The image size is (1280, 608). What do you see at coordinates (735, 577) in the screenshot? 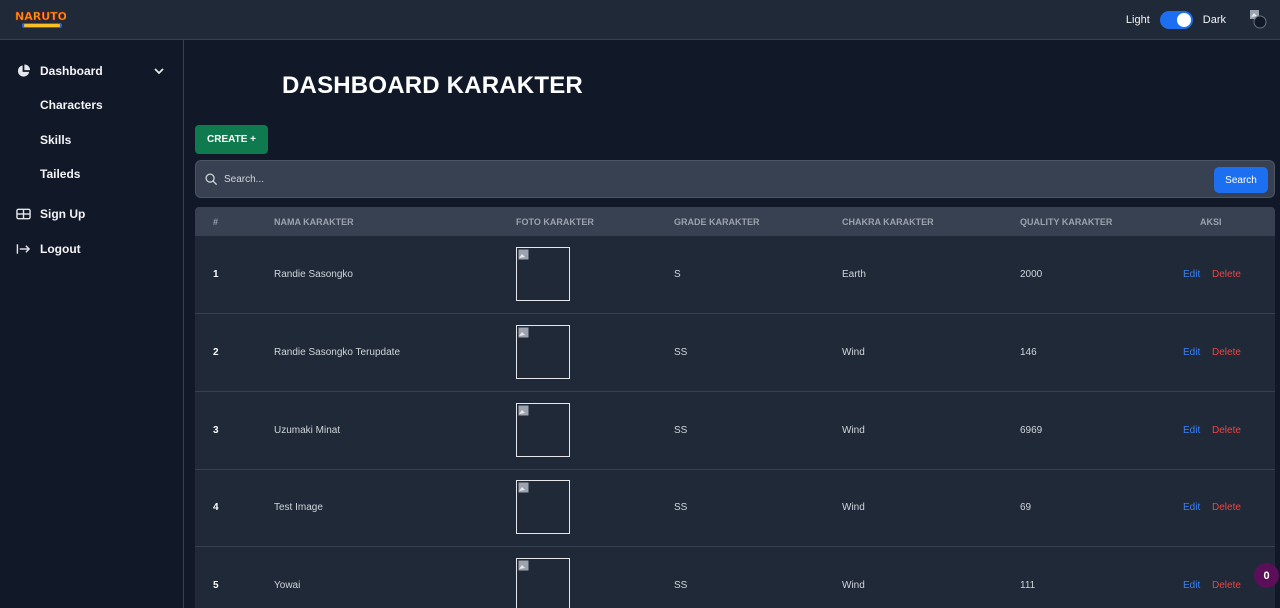
I see `table-row: 5 Yowai SS Wind 111 Edit Delete` at bounding box center [735, 577].